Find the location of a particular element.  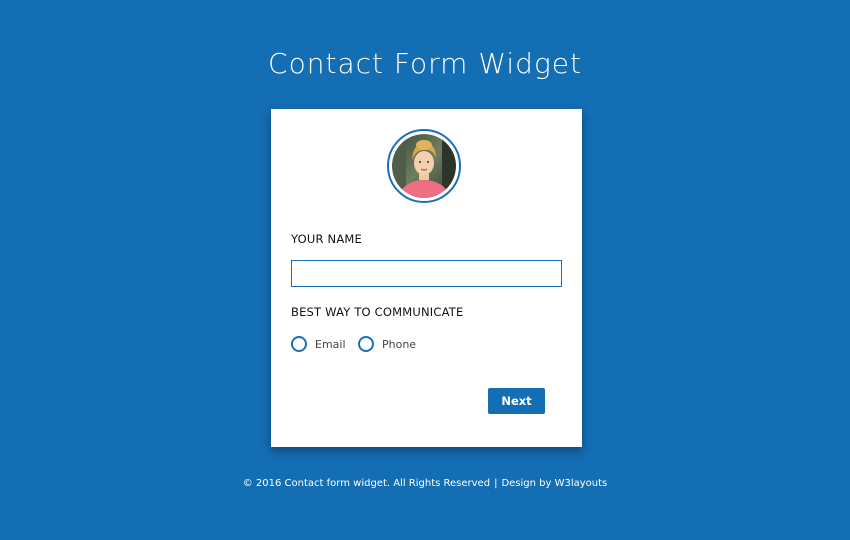

avatar is located at coordinates (424, 166).